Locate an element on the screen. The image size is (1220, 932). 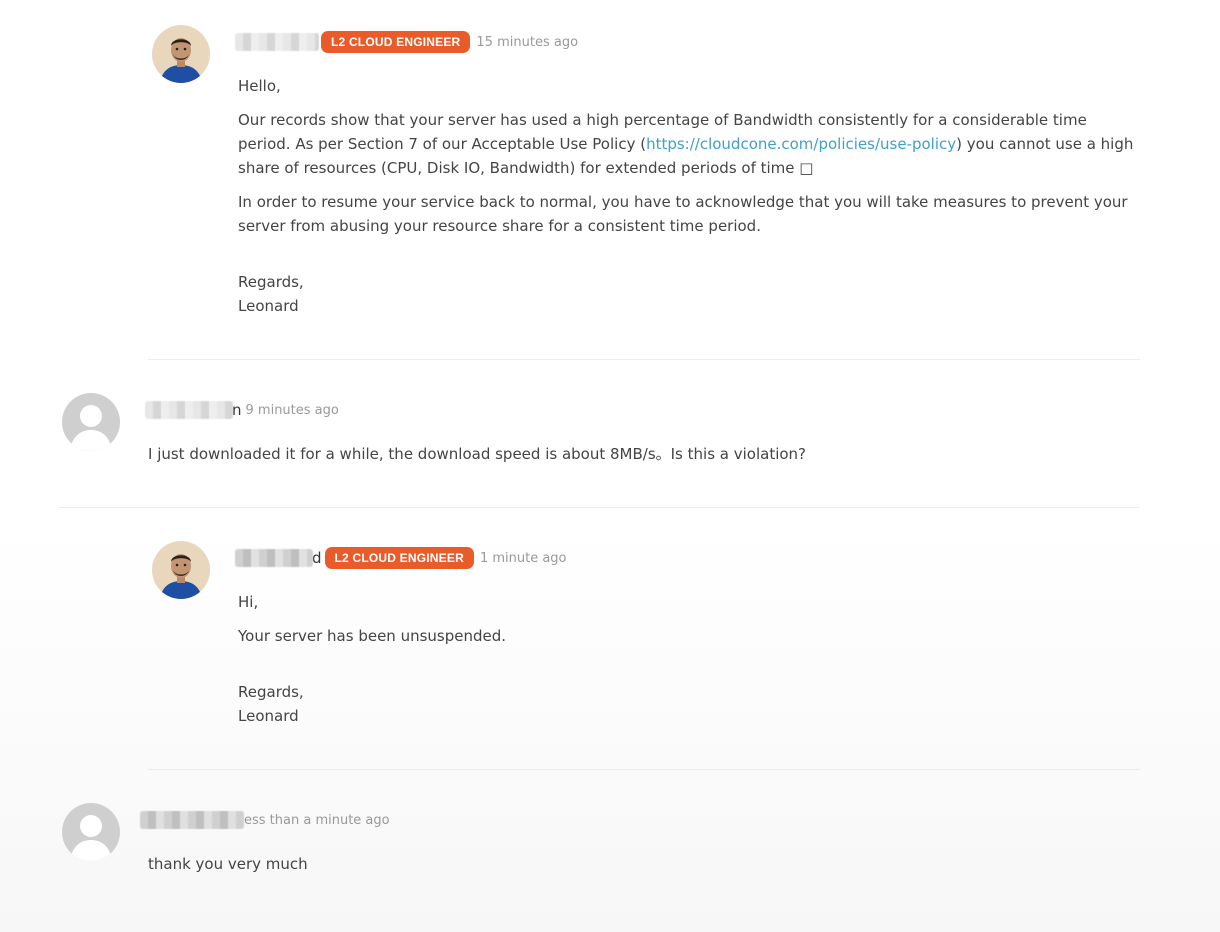
timestamp: 1 minute ago is located at coordinates (523, 558).